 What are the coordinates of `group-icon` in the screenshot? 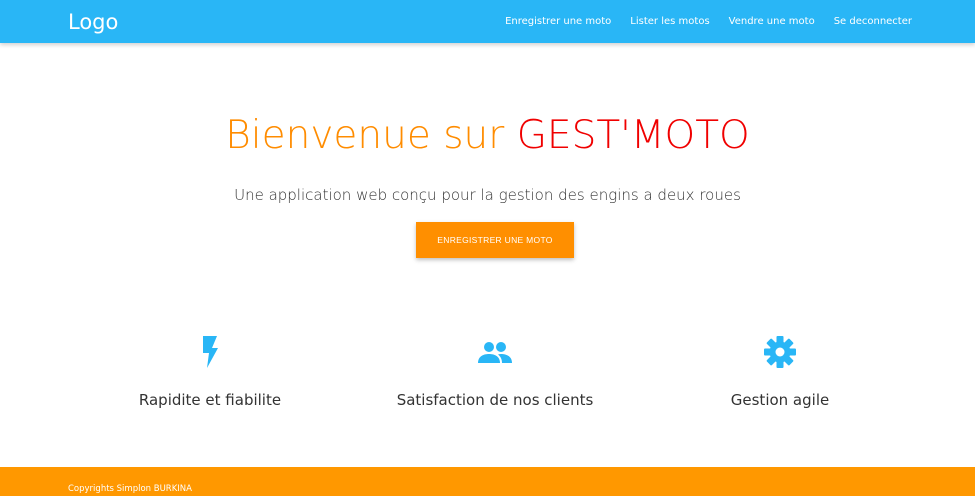 It's located at (495, 352).